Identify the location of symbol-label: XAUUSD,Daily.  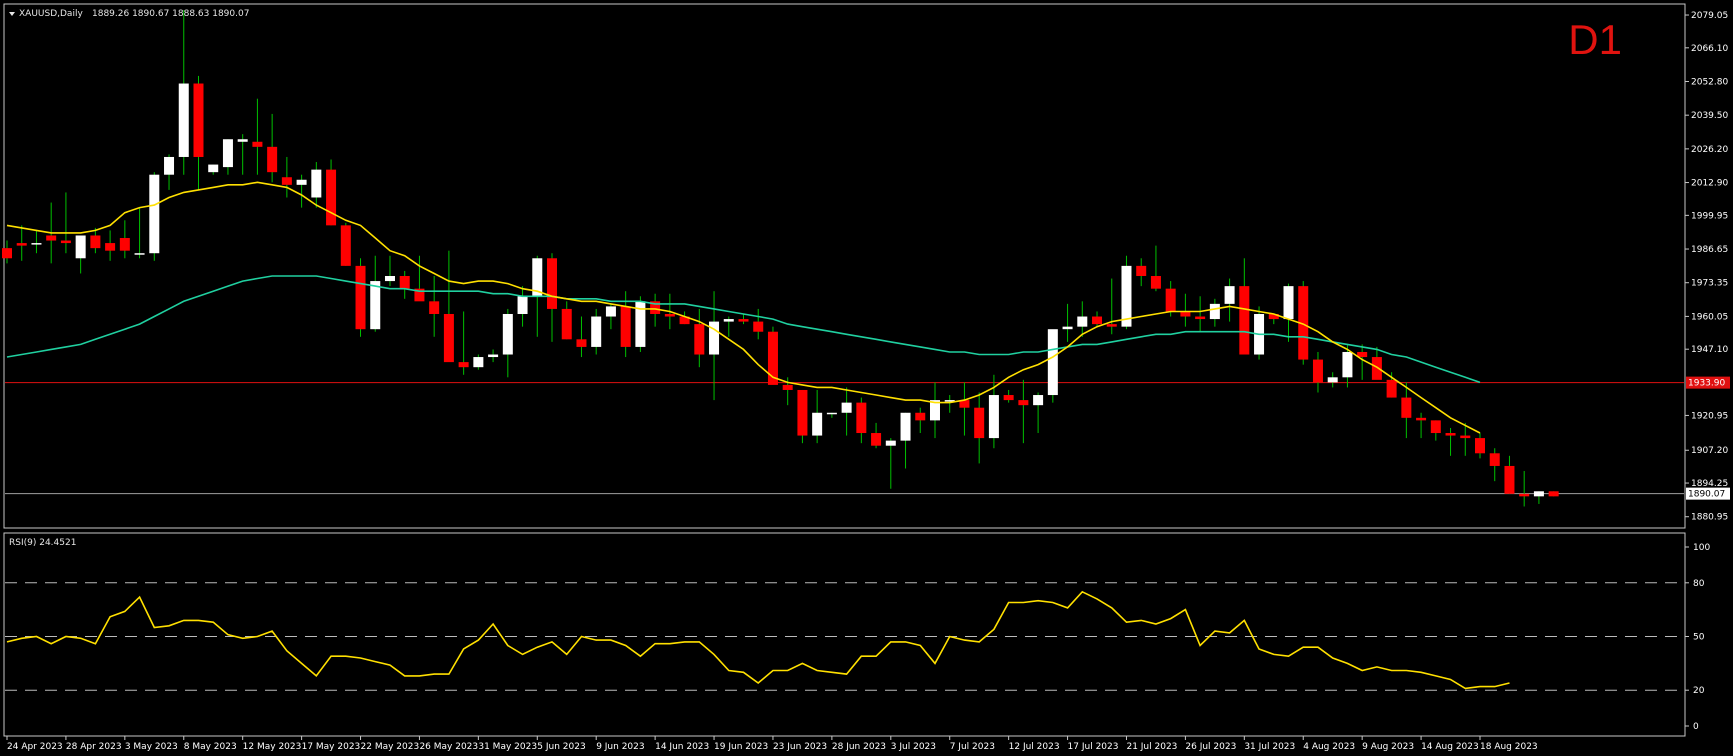
(51, 14).